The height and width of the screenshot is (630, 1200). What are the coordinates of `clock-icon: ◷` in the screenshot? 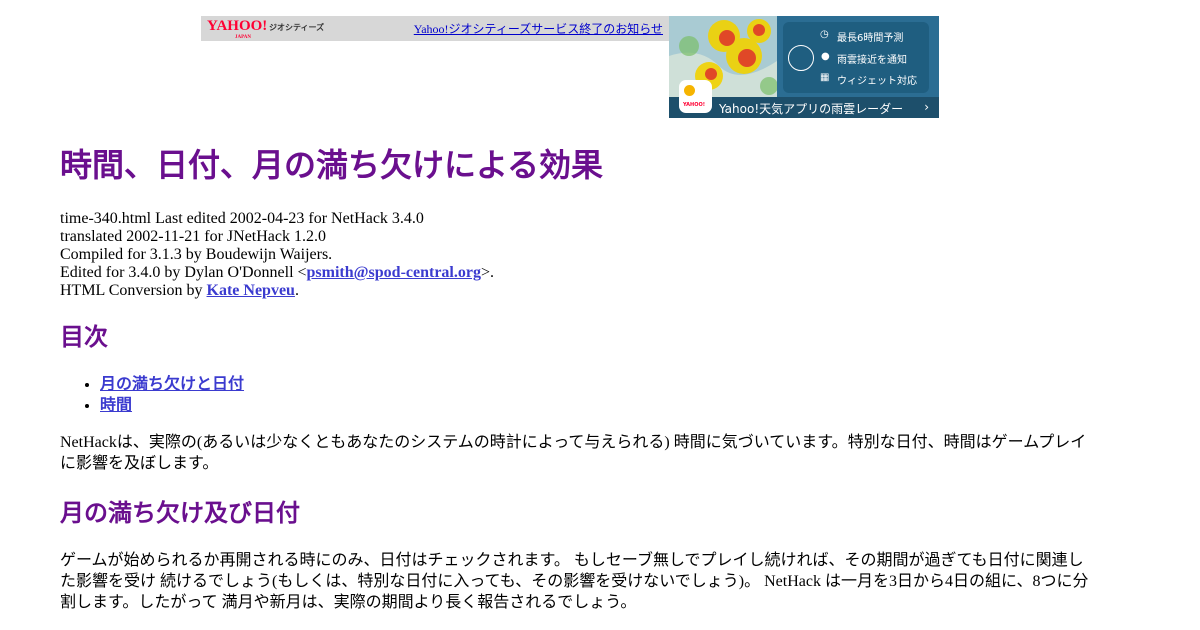 It's located at (824, 34).